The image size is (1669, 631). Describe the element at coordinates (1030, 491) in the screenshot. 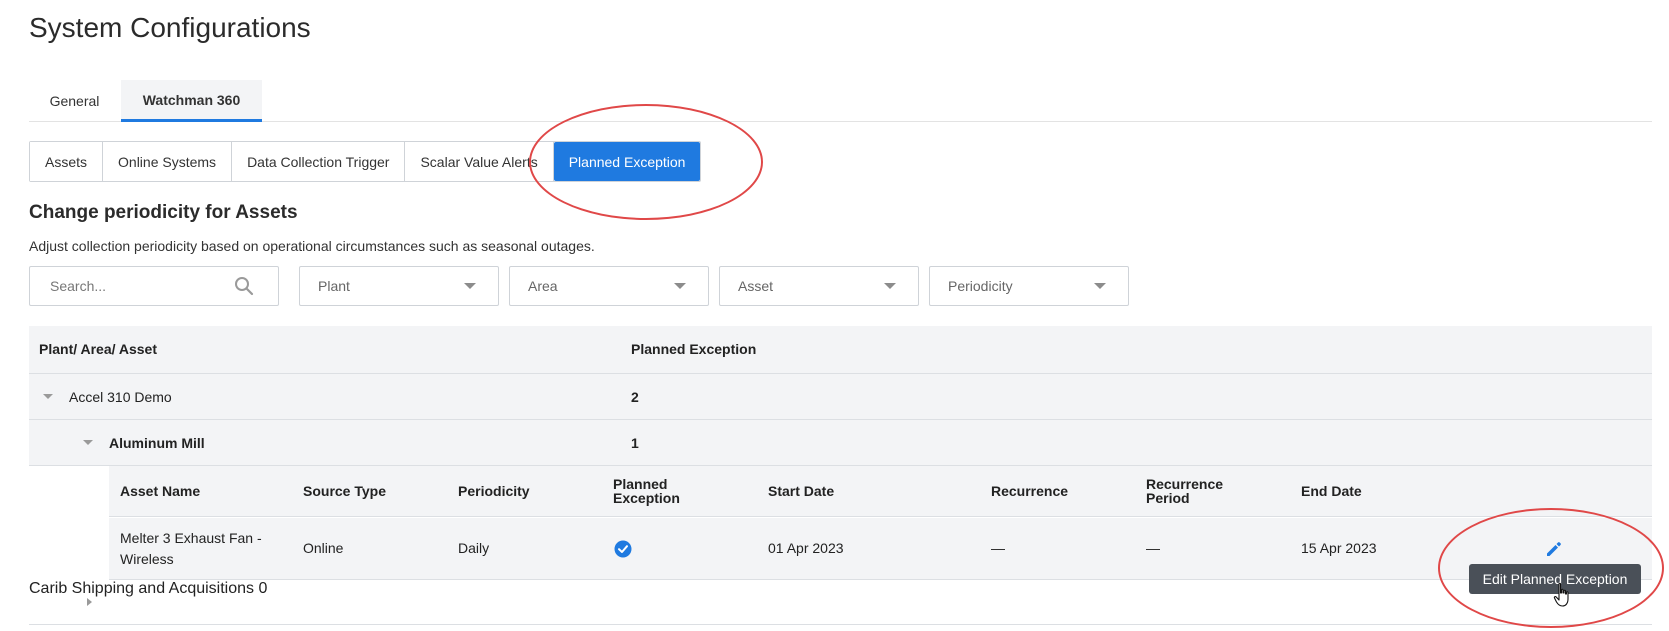

I see `column-header-recurrence: Recurrence` at that location.